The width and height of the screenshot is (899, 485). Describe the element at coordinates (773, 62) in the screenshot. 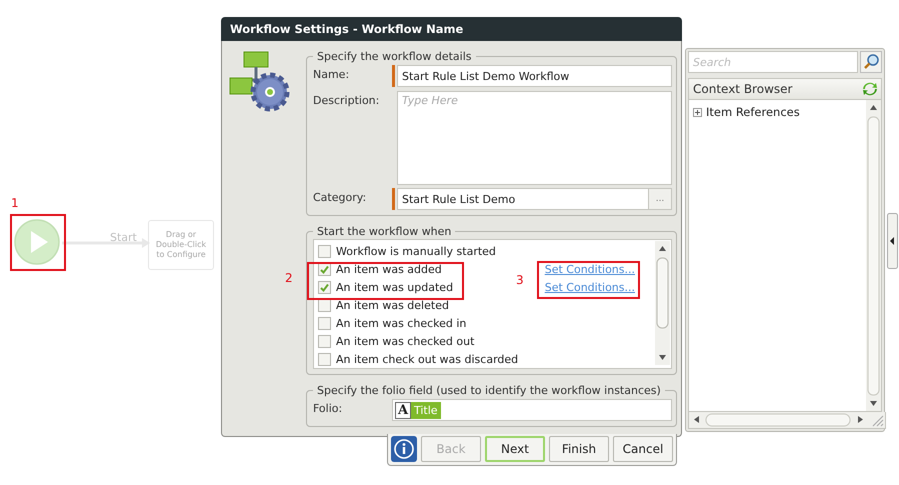

I see `search-field: Search` at that location.